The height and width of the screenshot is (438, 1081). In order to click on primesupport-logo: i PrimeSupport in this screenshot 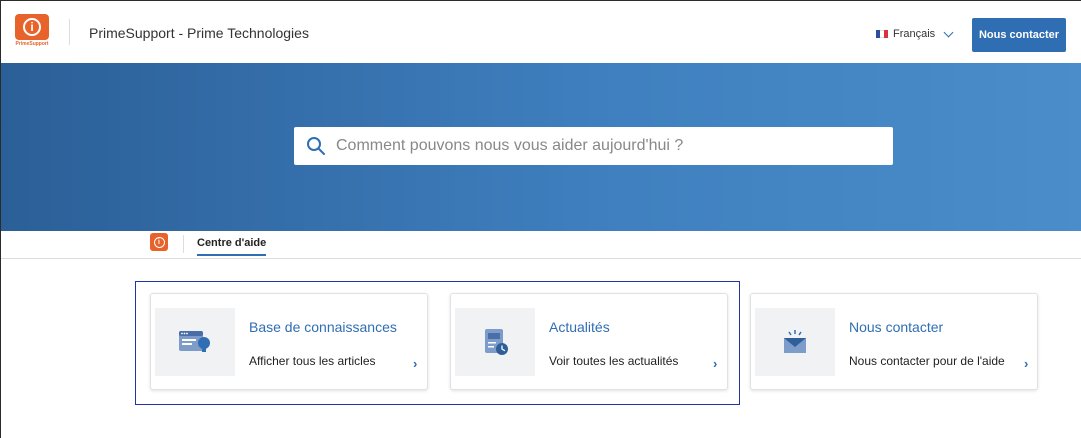, I will do `click(32, 32)`.